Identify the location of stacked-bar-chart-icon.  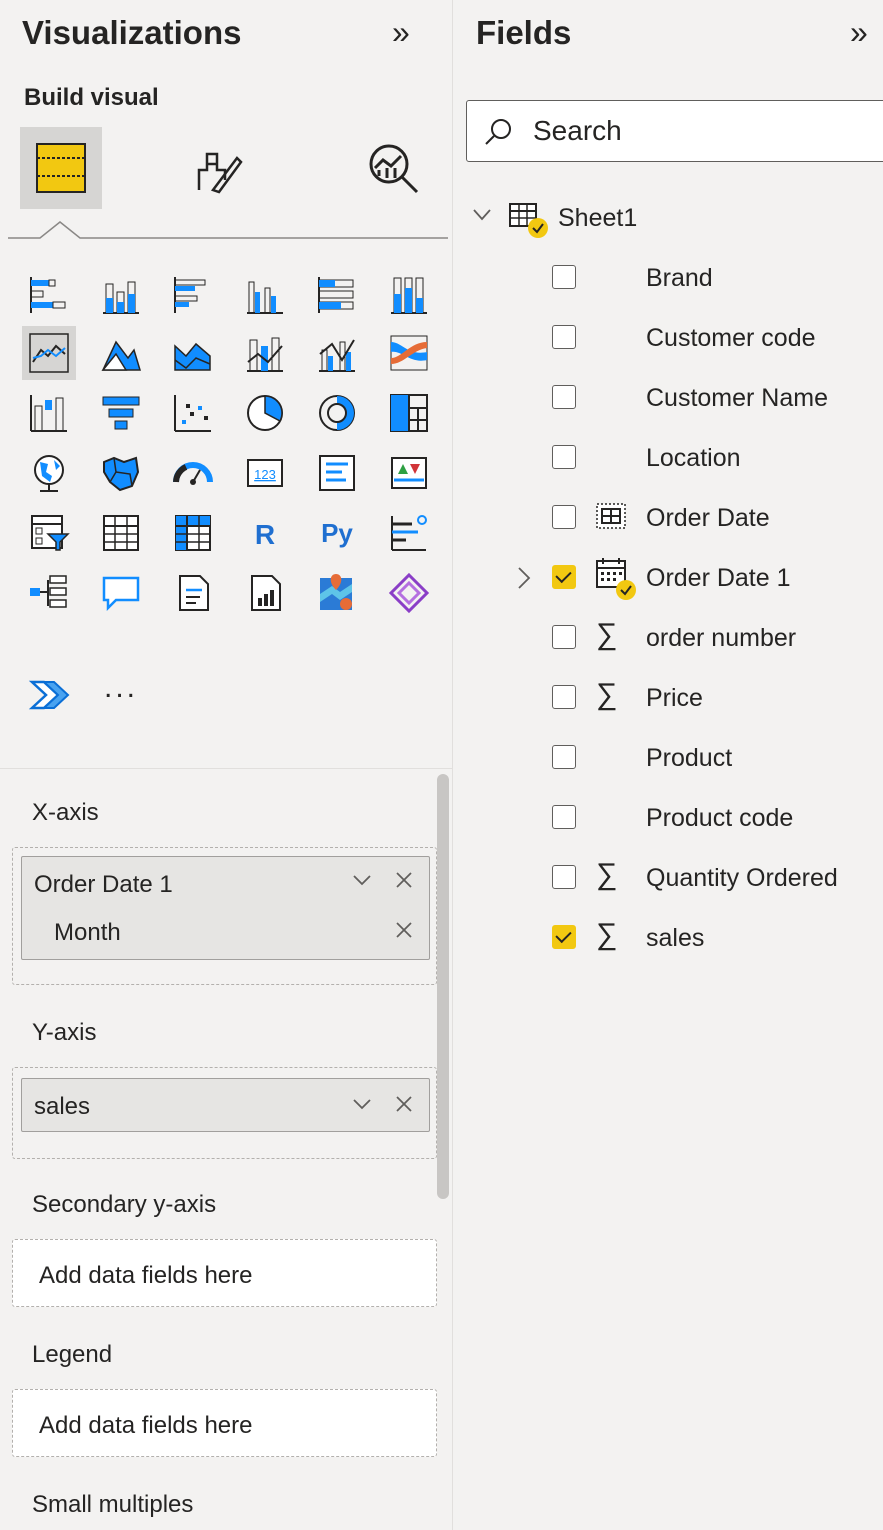
(49, 295).